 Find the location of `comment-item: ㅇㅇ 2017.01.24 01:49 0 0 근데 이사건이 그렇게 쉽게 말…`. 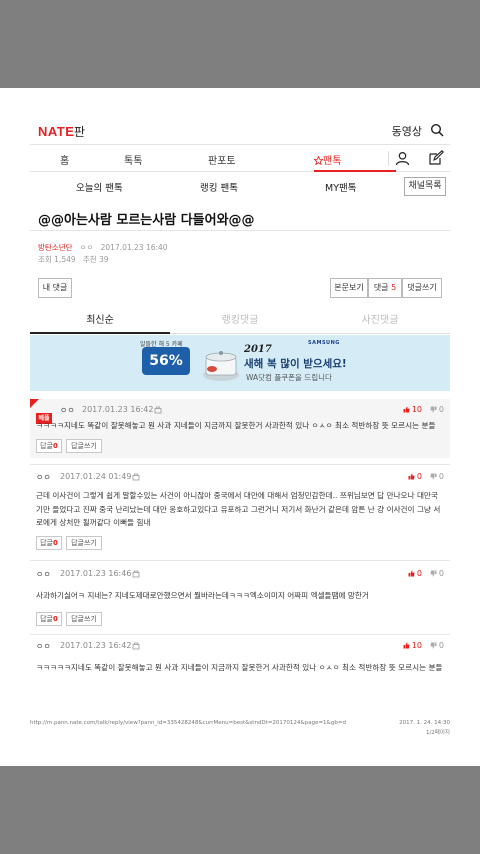

comment-item: ㅇㅇ 2017.01.24 01:49 0 0 근데 이사건이 그렇게 쉽게 말… is located at coordinates (240, 512).